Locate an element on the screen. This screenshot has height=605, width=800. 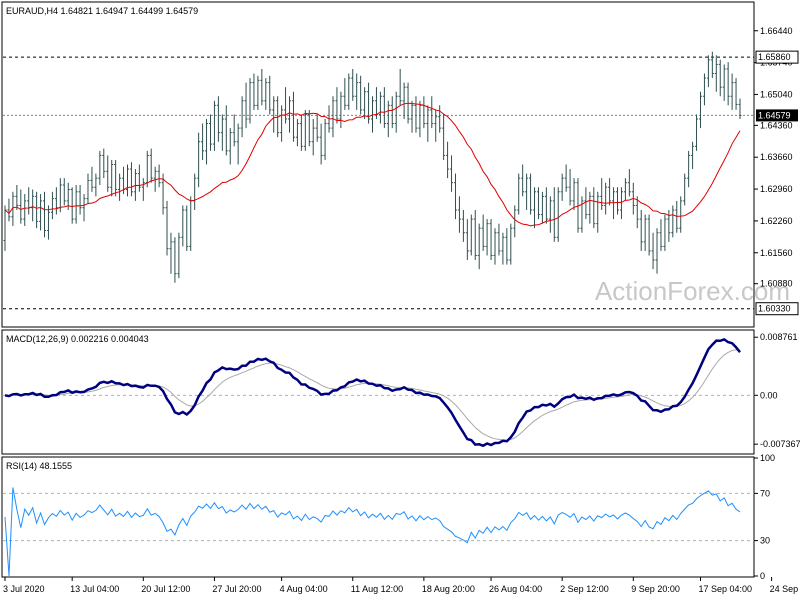
time-tick-label: 11 Aug 12:00 is located at coordinates (377, 589).